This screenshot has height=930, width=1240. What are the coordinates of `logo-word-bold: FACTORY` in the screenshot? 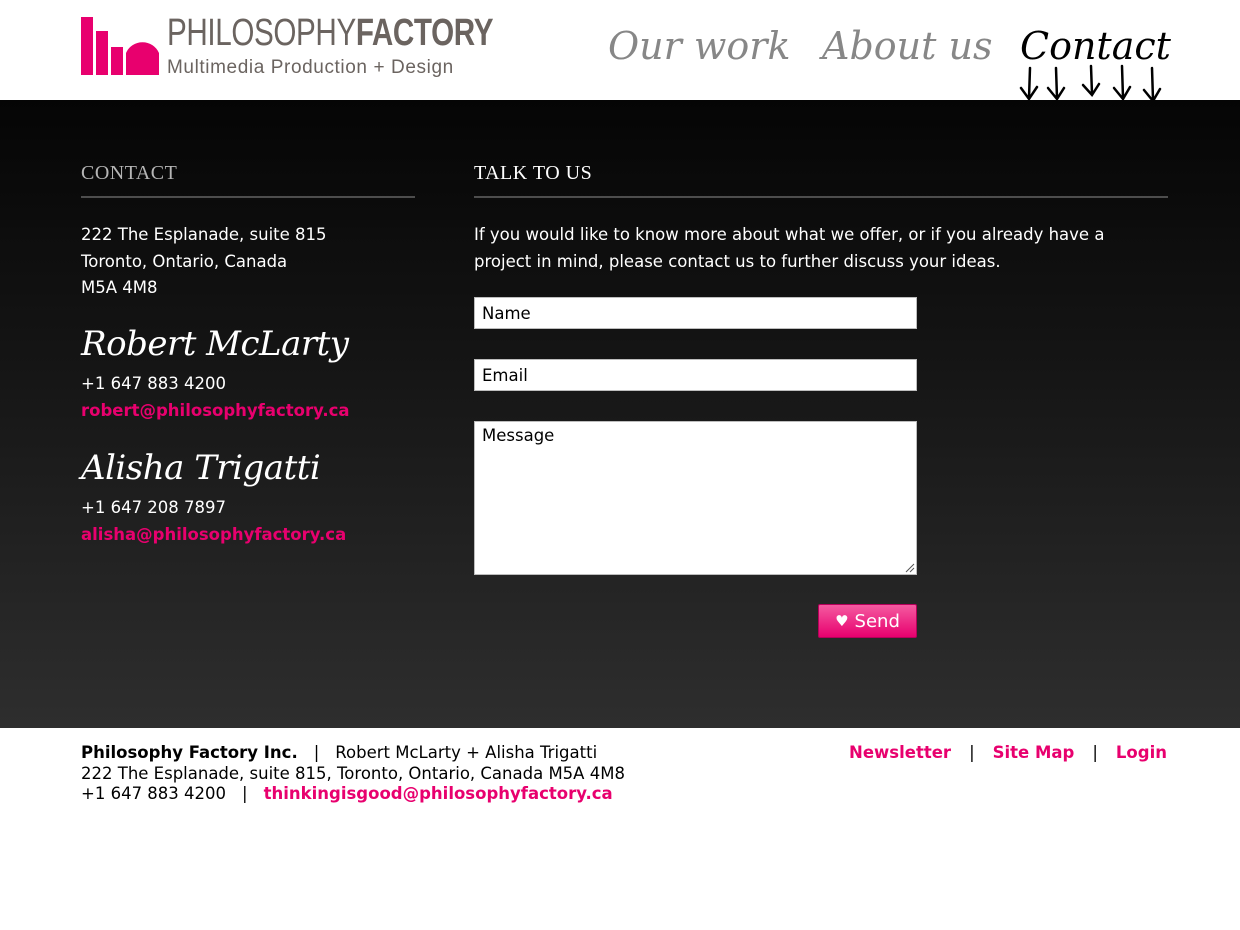 It's located at (424, 33).